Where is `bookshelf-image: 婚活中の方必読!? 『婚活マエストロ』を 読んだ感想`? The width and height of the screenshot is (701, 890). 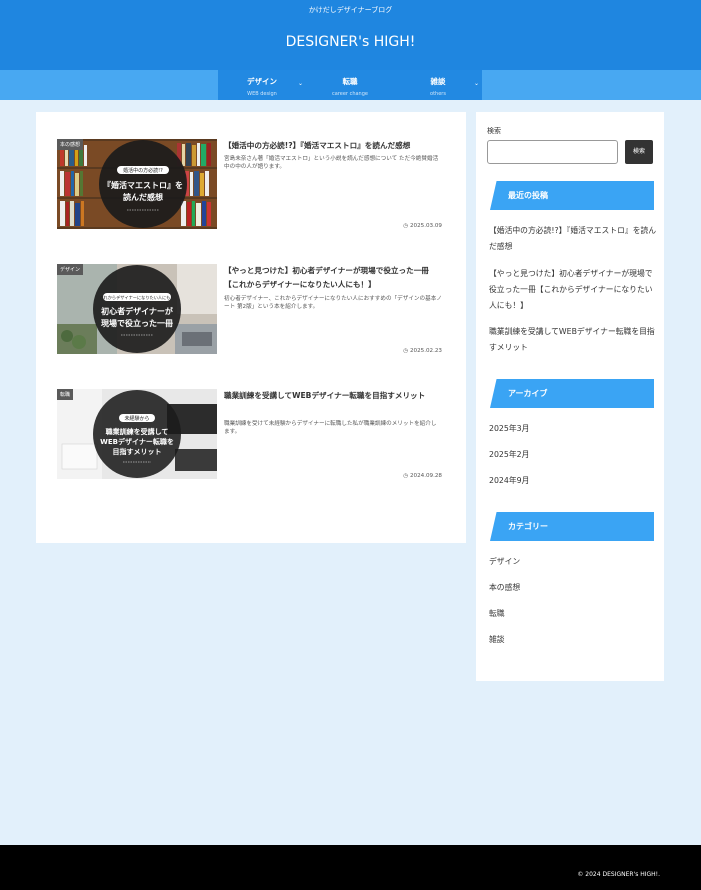
bookshelf-image: 婚活中の方必読!? 『婚活マエストロ』を 読んだ感想 is located at coordinates (137, 184).